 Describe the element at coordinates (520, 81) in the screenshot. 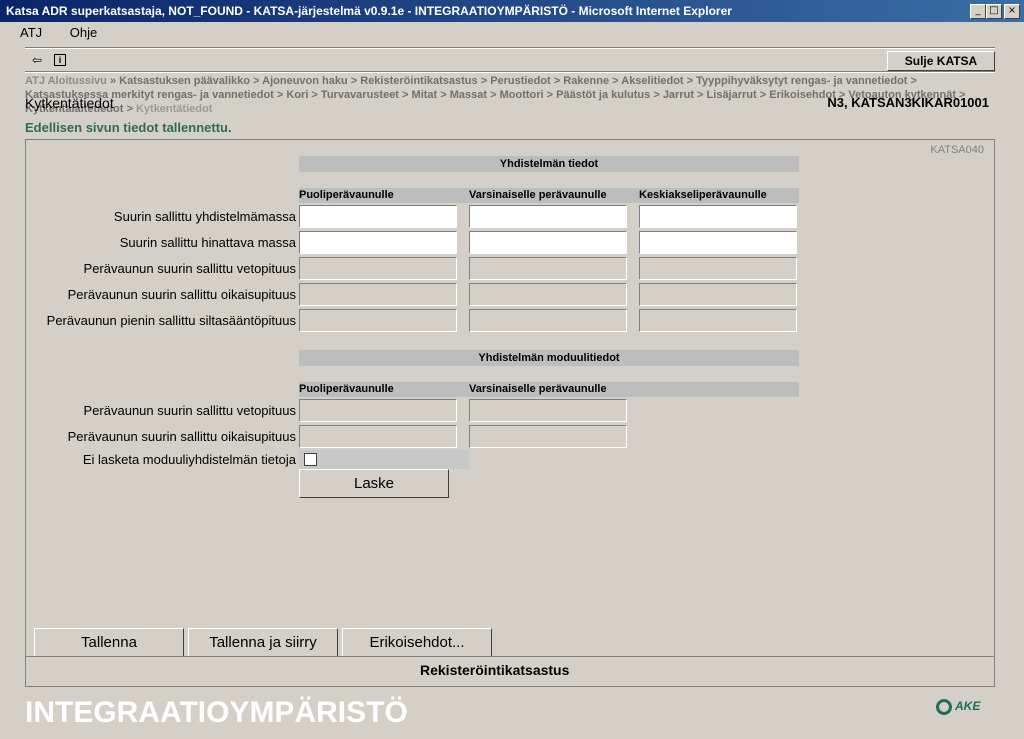

I see `breadcrumb-item: Perustiedot` at that location.